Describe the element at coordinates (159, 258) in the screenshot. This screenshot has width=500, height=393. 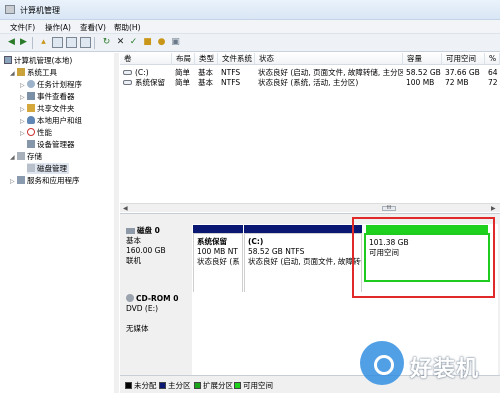
I see `disk-0-header: 磁盘 0 基本 160.00 GB 联机` at that location.